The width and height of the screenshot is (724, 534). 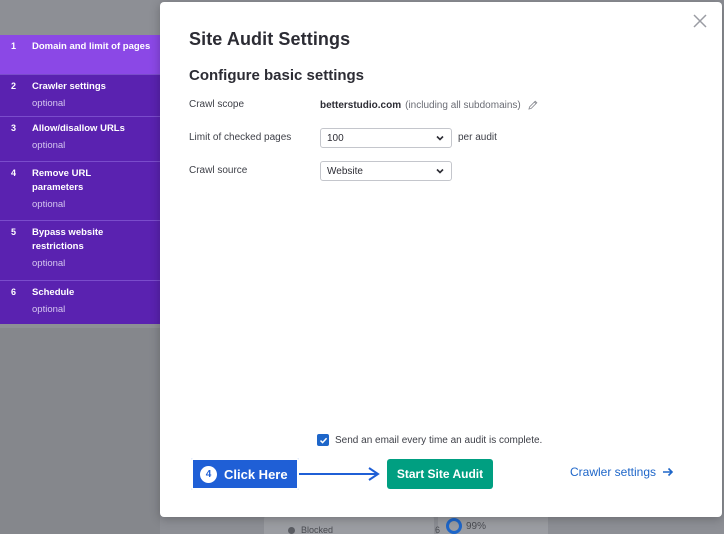 What do you see at coordinates (80, 431) in the screenshot?
I see `background-sidebar` at bounding box center [80, 431].